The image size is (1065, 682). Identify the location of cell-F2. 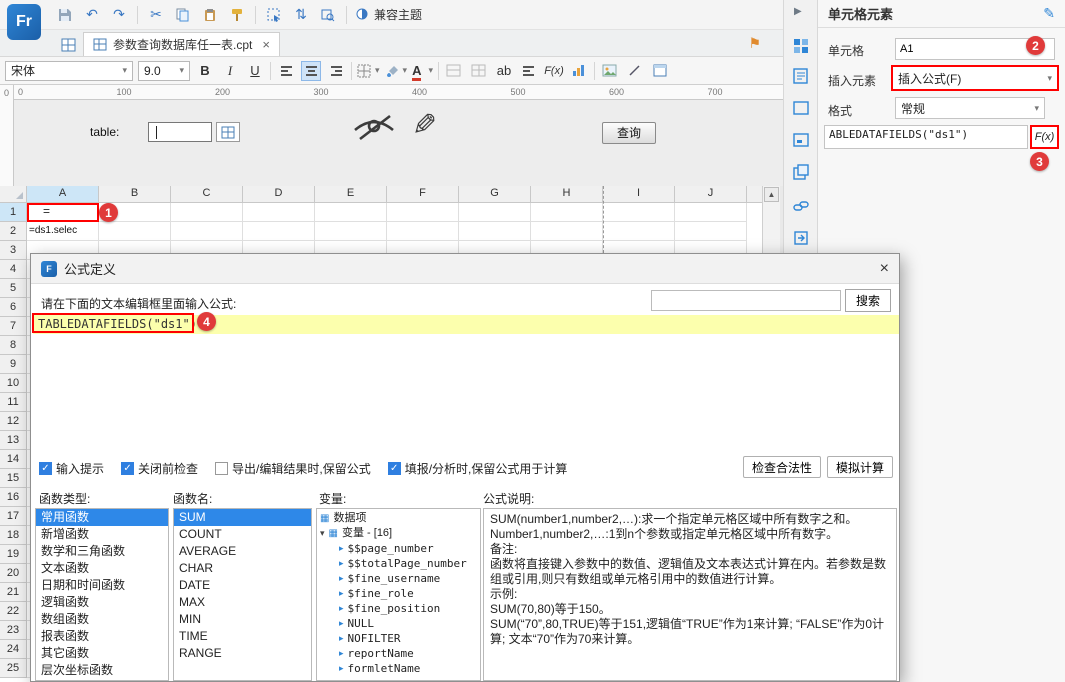
(423, 231).